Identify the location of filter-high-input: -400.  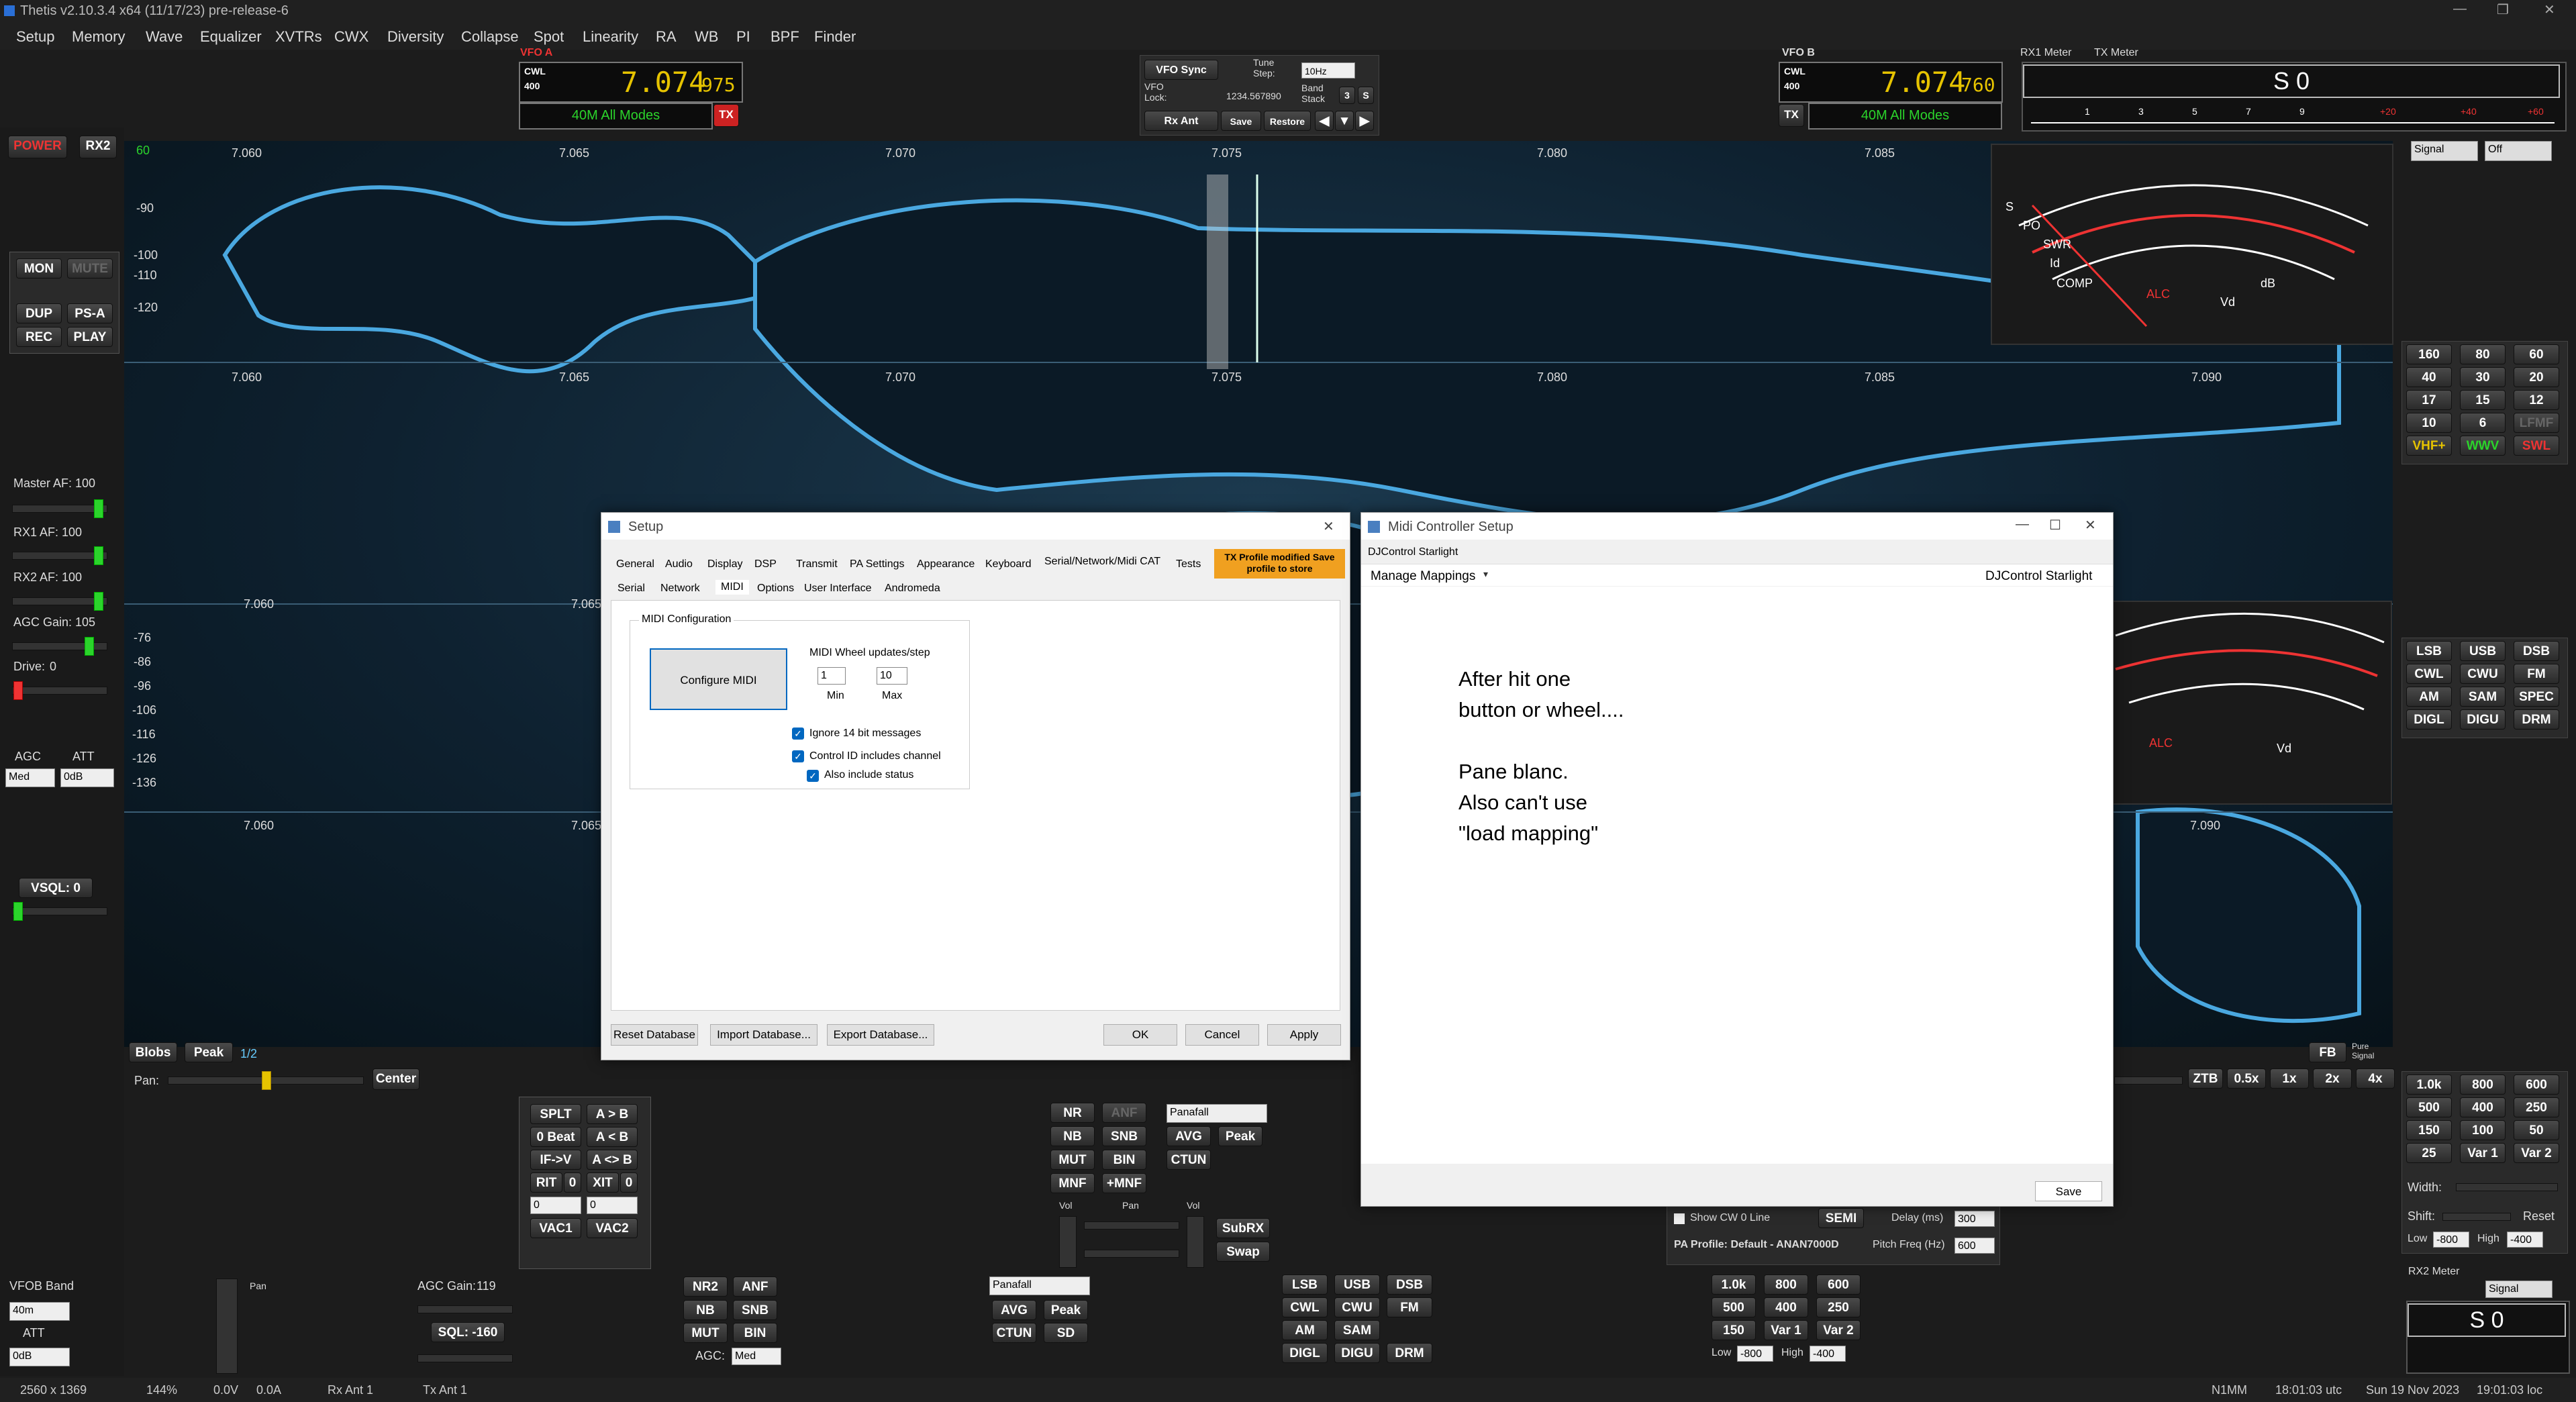
(2525, 1240).